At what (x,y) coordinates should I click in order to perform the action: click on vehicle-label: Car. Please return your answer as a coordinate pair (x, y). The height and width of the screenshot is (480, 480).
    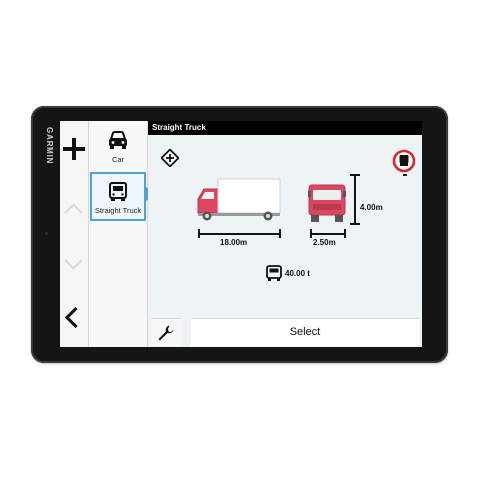
    Looking at the image, I should click on (118, 159).